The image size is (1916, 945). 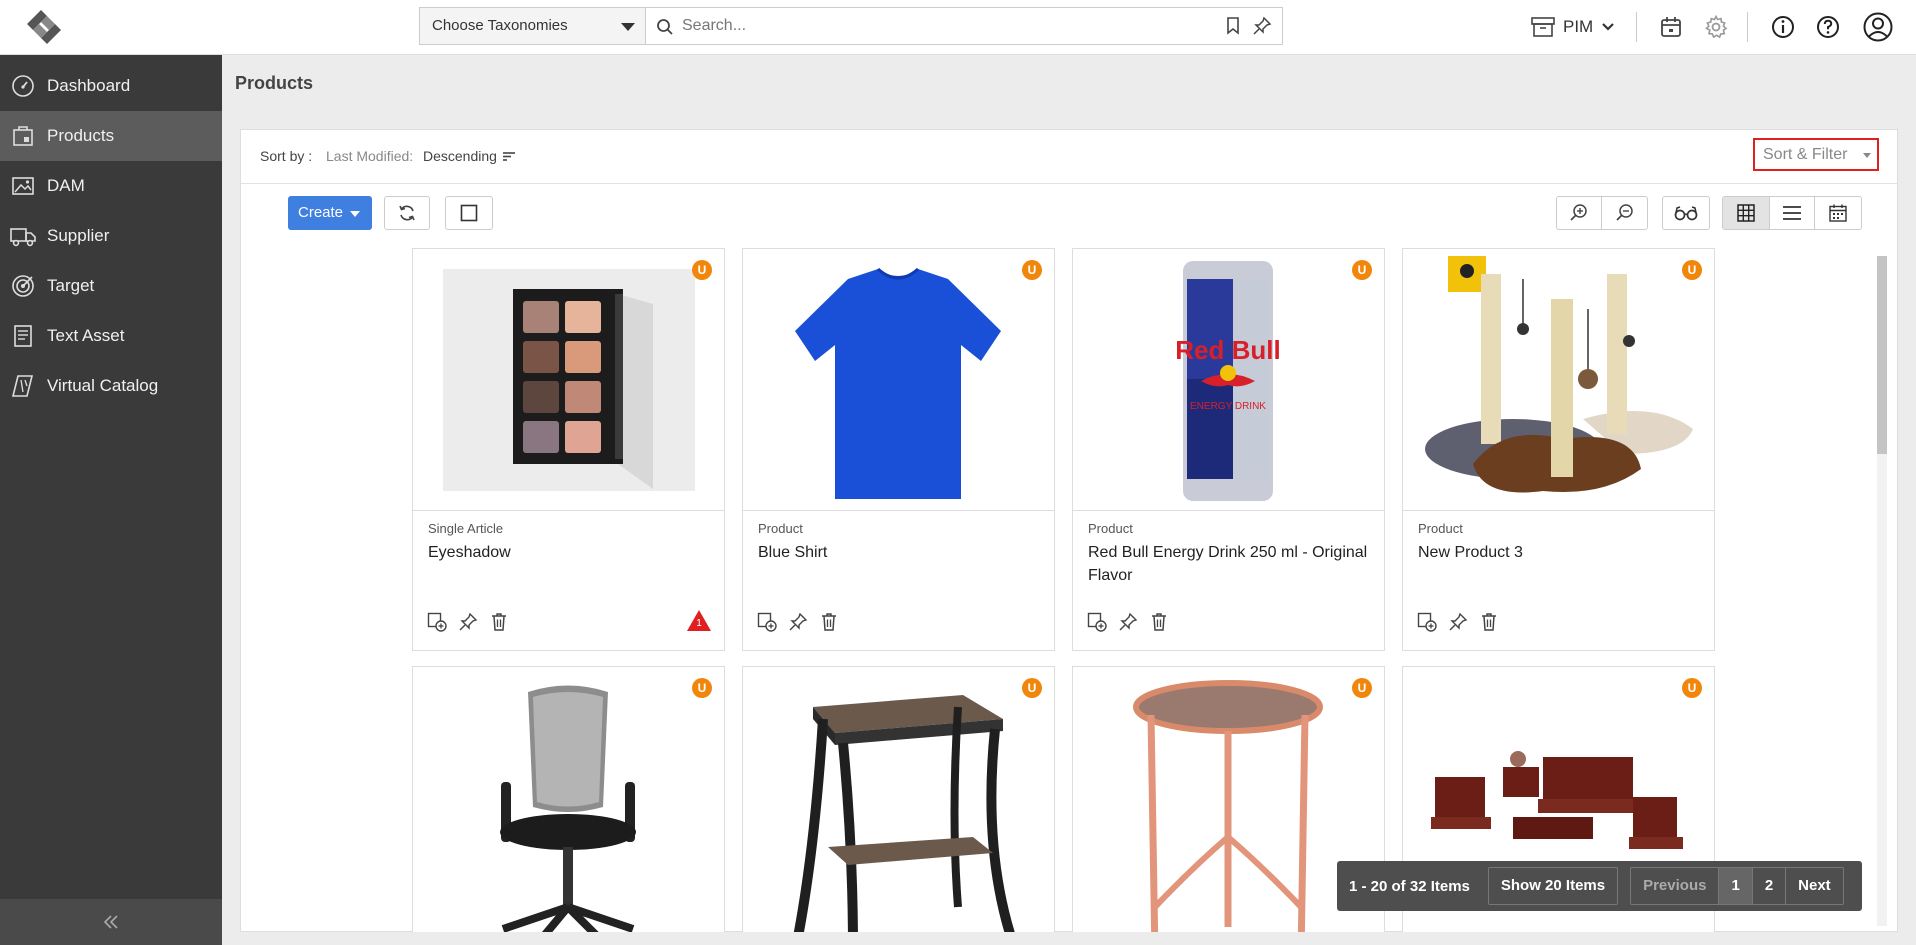 I want to click on product-type: Product, so click(x=1440, y=528).